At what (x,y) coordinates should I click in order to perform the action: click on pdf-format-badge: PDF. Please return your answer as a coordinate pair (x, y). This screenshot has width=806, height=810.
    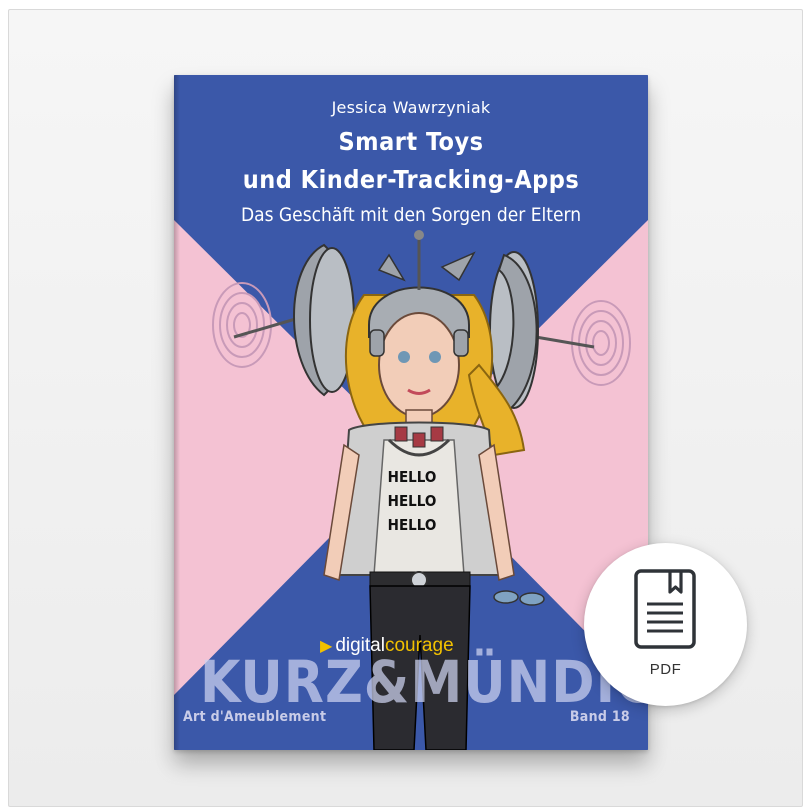
    Looking at the image, I should click on (665, 624).